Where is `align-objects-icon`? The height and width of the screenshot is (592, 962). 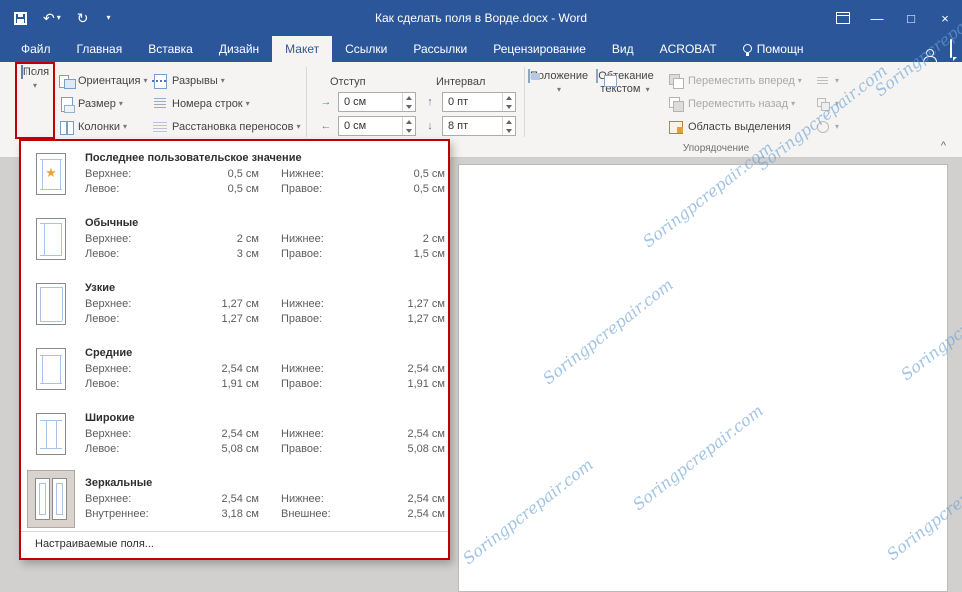 align-objects-icon is located at coordinates (823, 81).